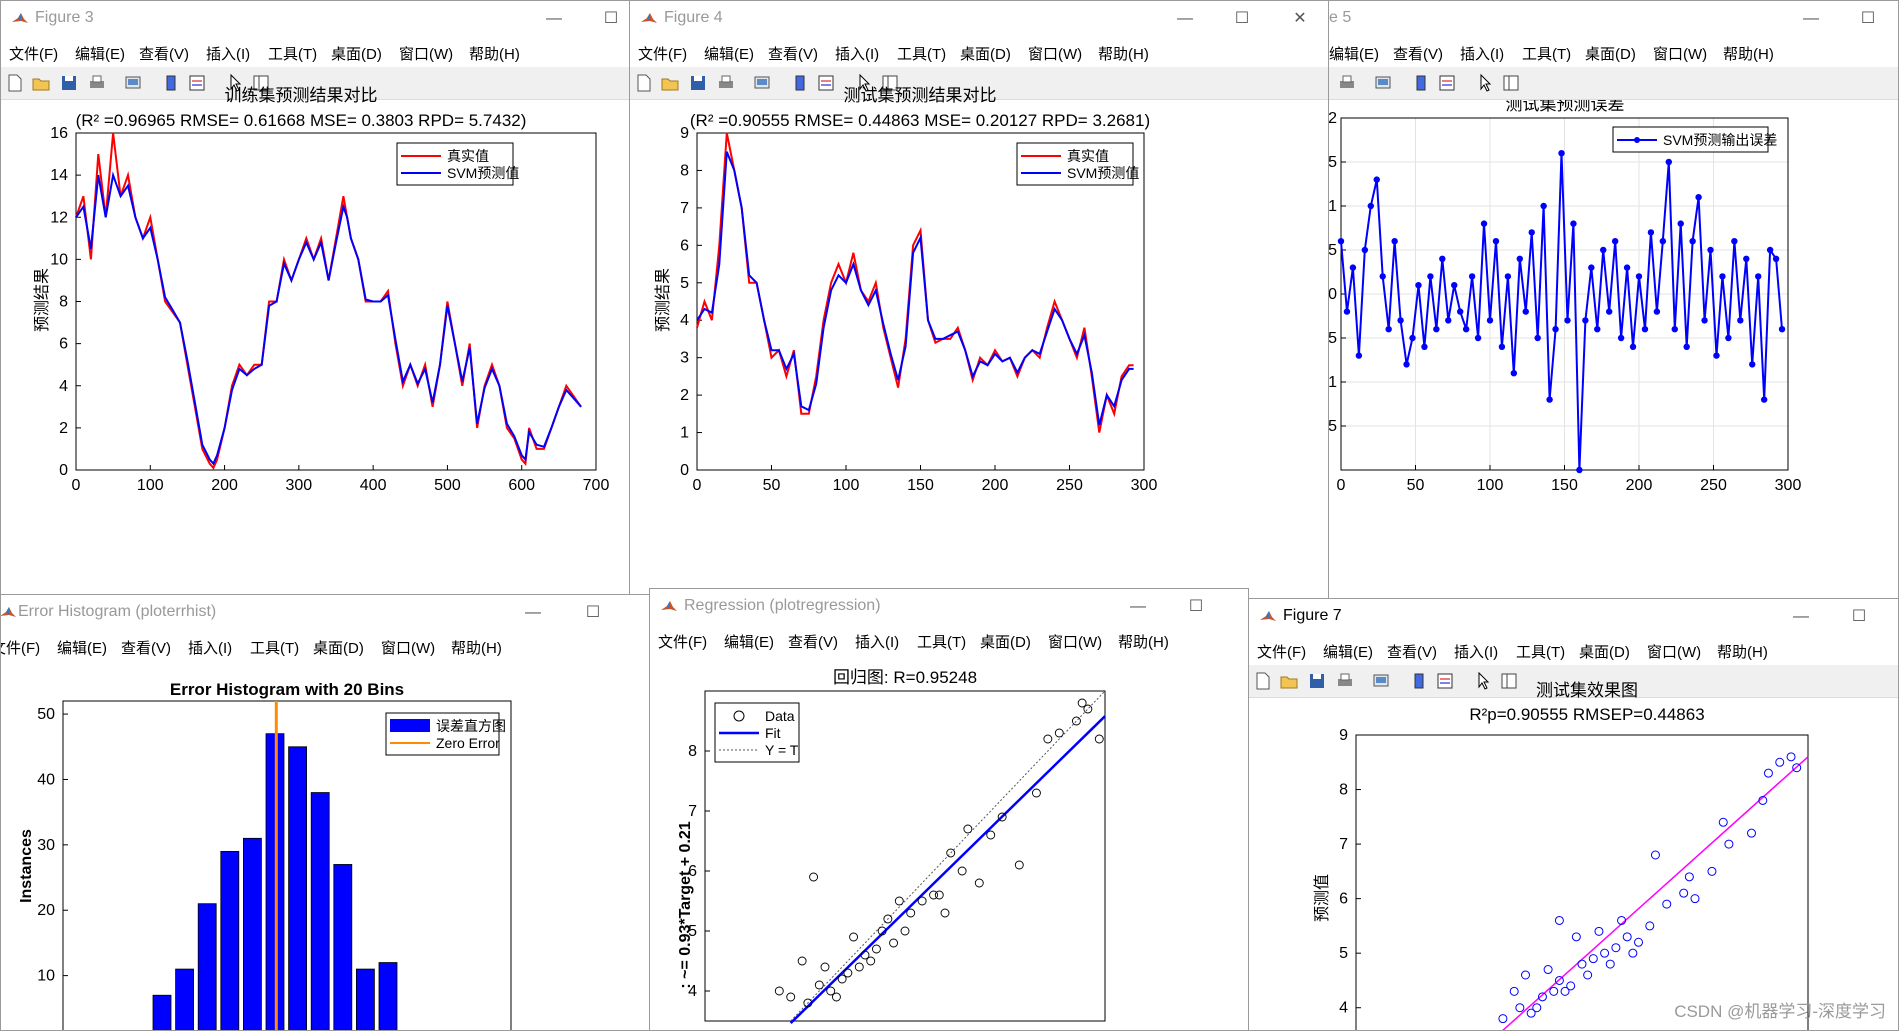 This screenshot has height=1031, width=1899. What do you see at coordinates (325, 613) in the screenshot?
I see `errhist-titlebar: Error Histogram (ploterrhist) — ☐` at bounding box center [325, 613].